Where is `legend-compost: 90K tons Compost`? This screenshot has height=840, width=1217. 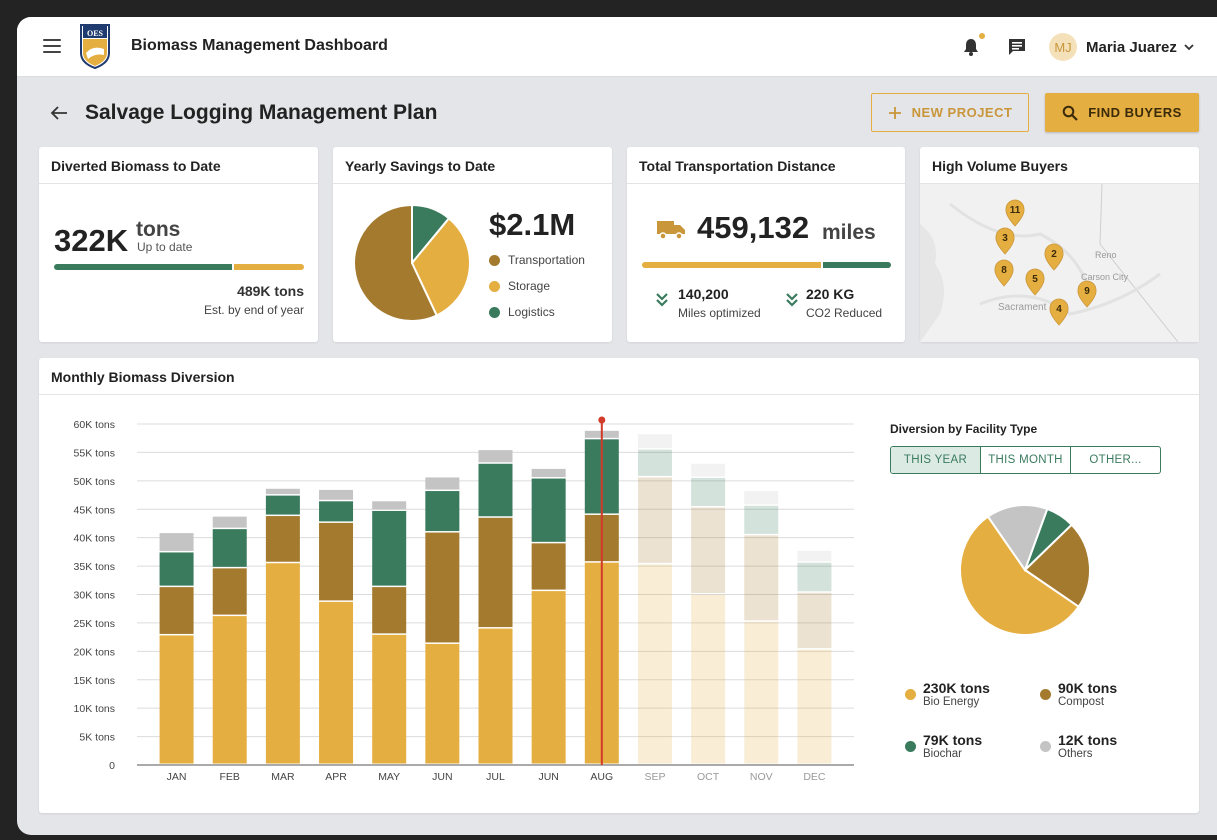 legend-compost: 90K tons Compost is located at coordinates (1088, 694).